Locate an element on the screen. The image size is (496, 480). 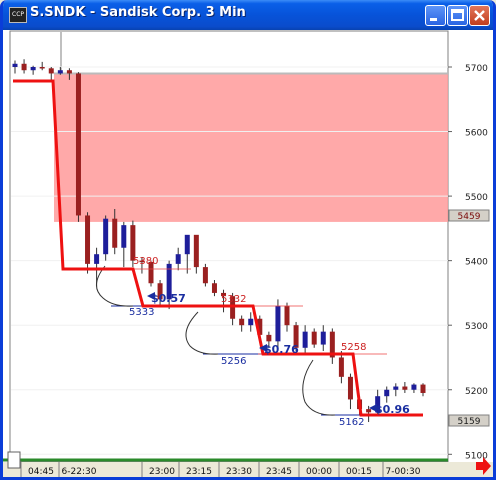
level-label: 5380 is located at coordinates (145, 261).